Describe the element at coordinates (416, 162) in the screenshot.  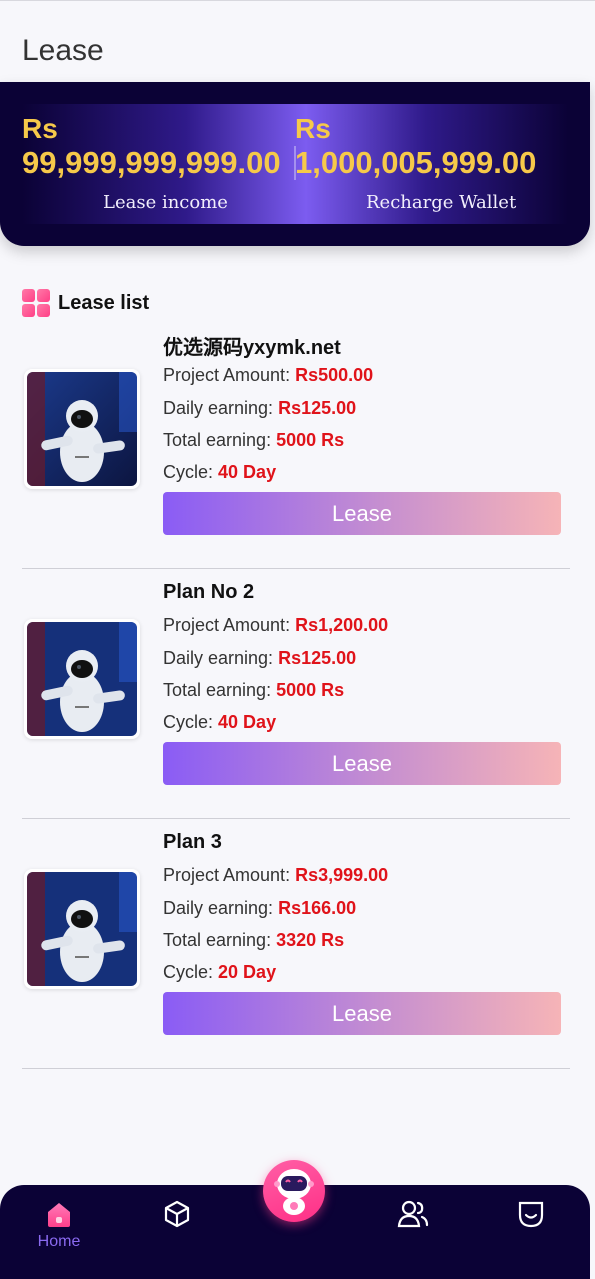
I see `recharge-wallet-amount: 1,000,005,999.00` at that location.